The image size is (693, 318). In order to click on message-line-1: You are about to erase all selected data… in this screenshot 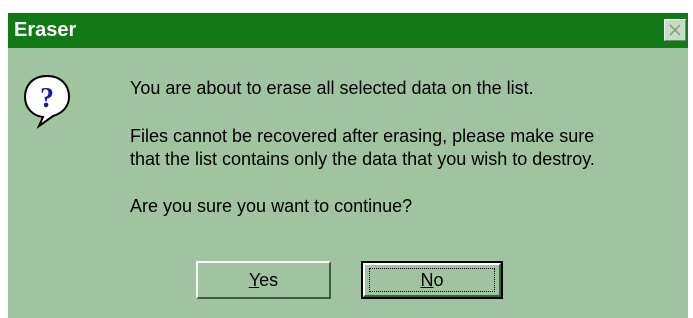, I will do `click(332, 88)`.